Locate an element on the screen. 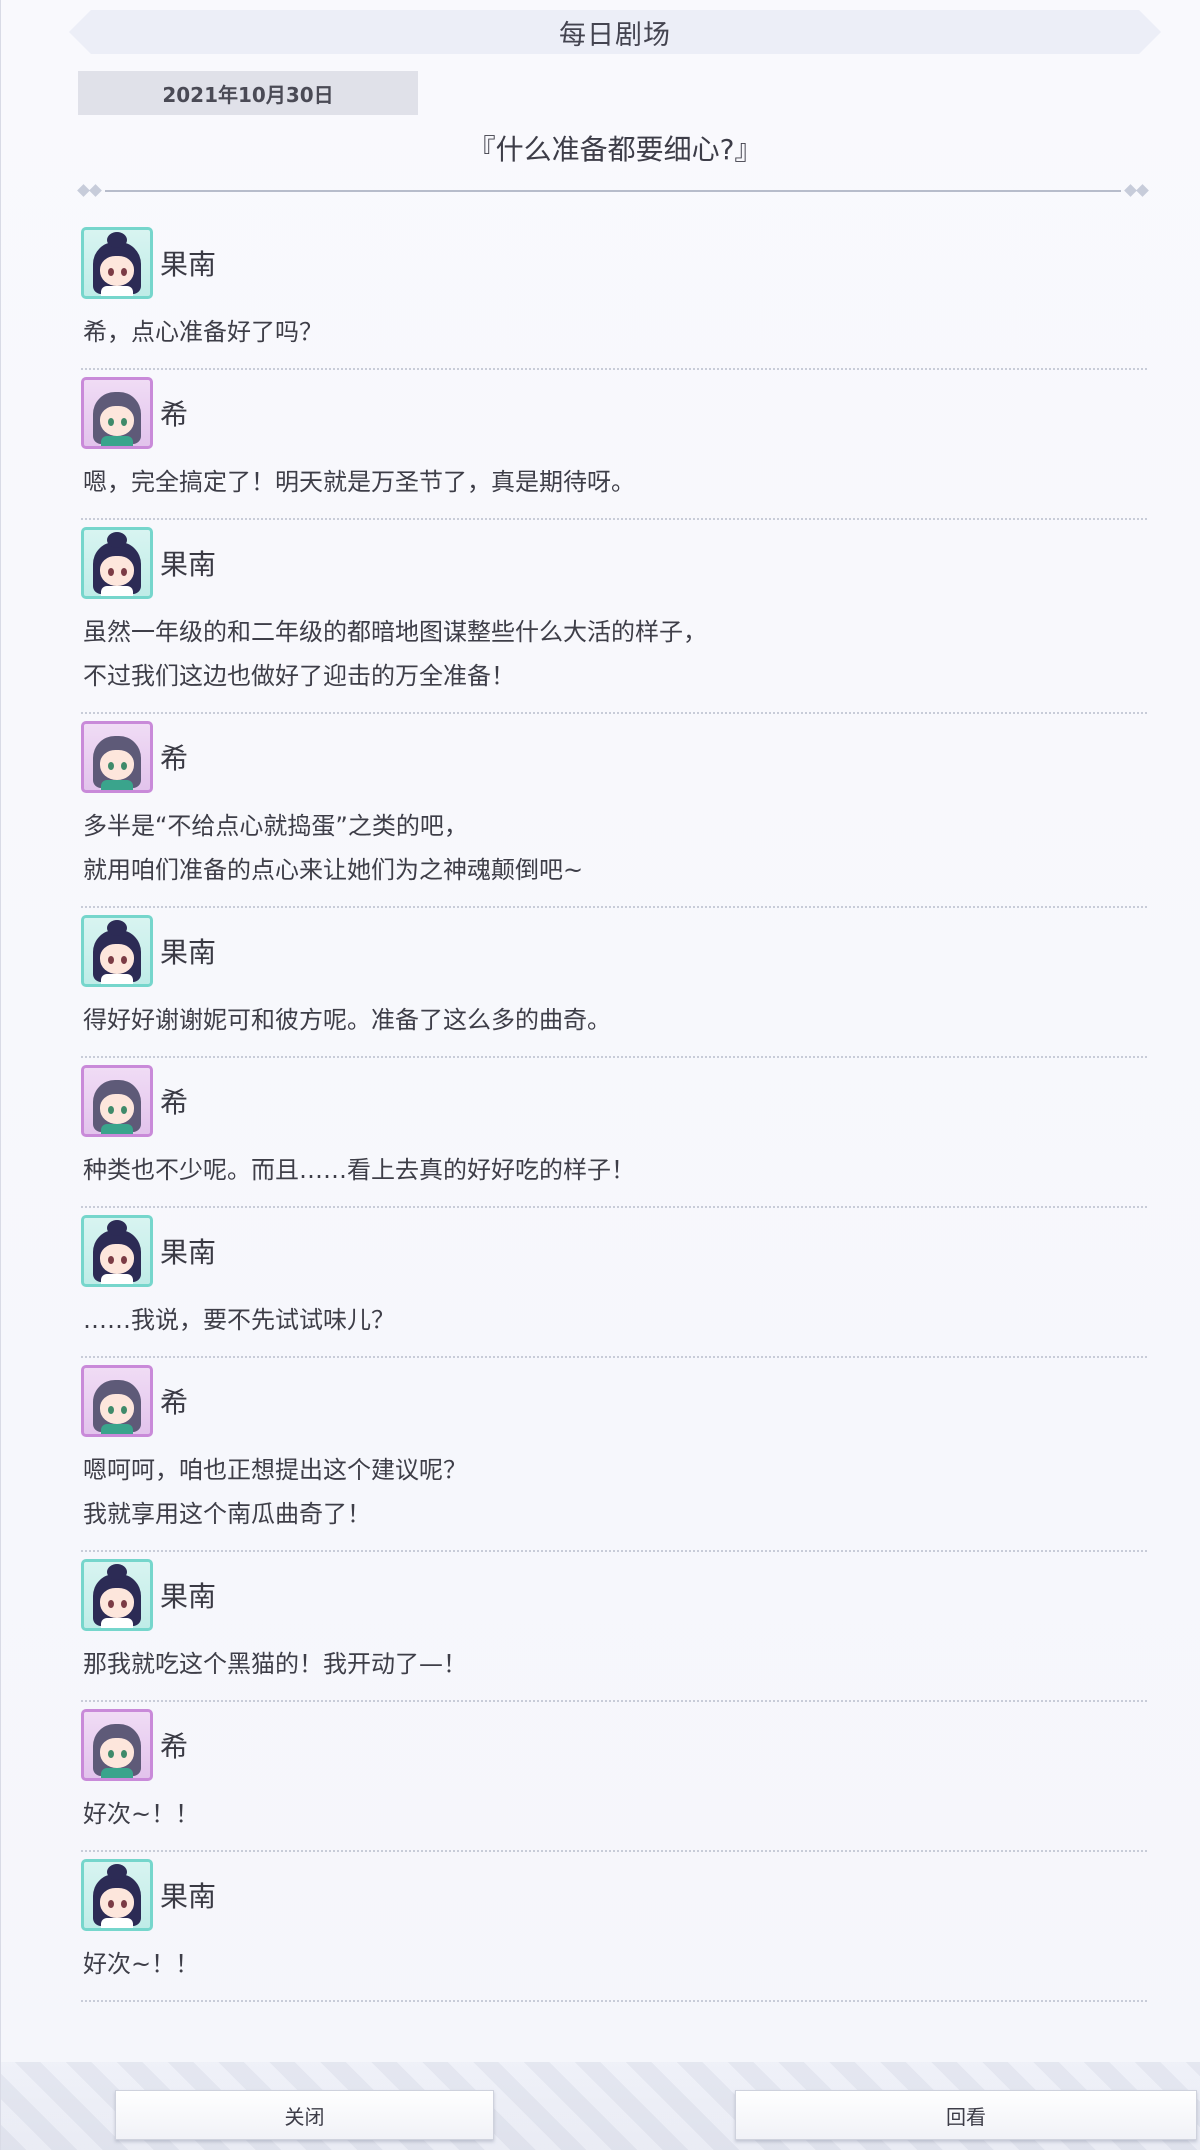 The height and width of the screenshot is (2150, 1200). dialogue-entry: 希好次~！！ is located at coordinates (614, 1777).